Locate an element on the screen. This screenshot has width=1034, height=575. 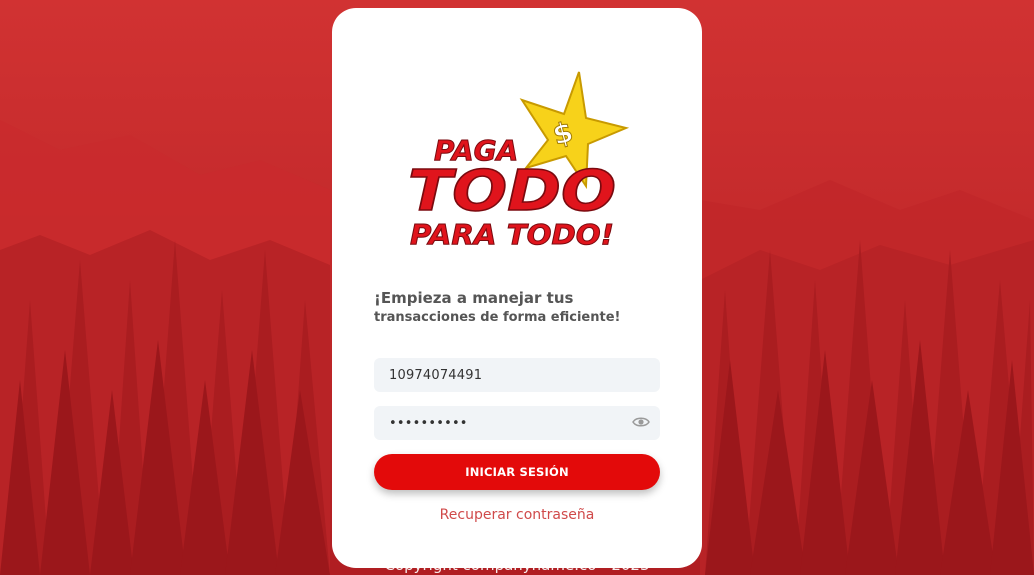
username-input: 10974074491 is located at coordinates (517, 375).